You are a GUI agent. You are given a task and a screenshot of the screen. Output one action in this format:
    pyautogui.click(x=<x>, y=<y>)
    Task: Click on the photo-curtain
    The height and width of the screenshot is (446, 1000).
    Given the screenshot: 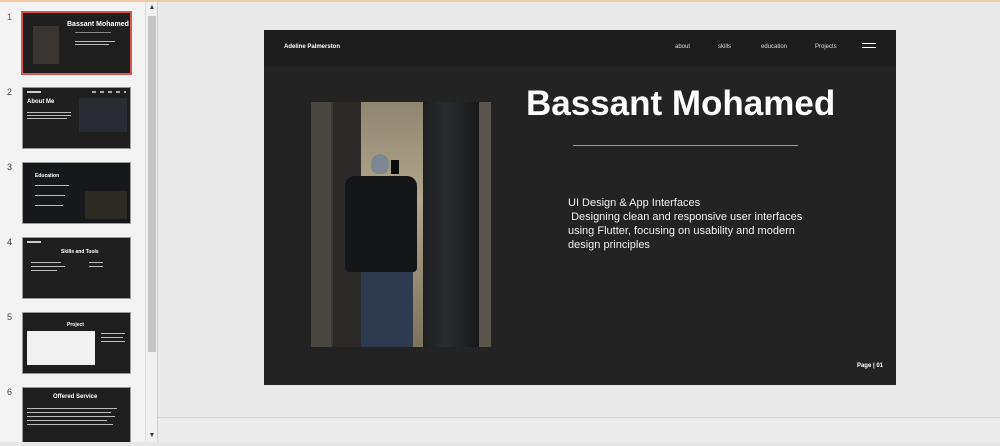 What is the action you would take?
    pyautogui.click(x=451, y=224)
    